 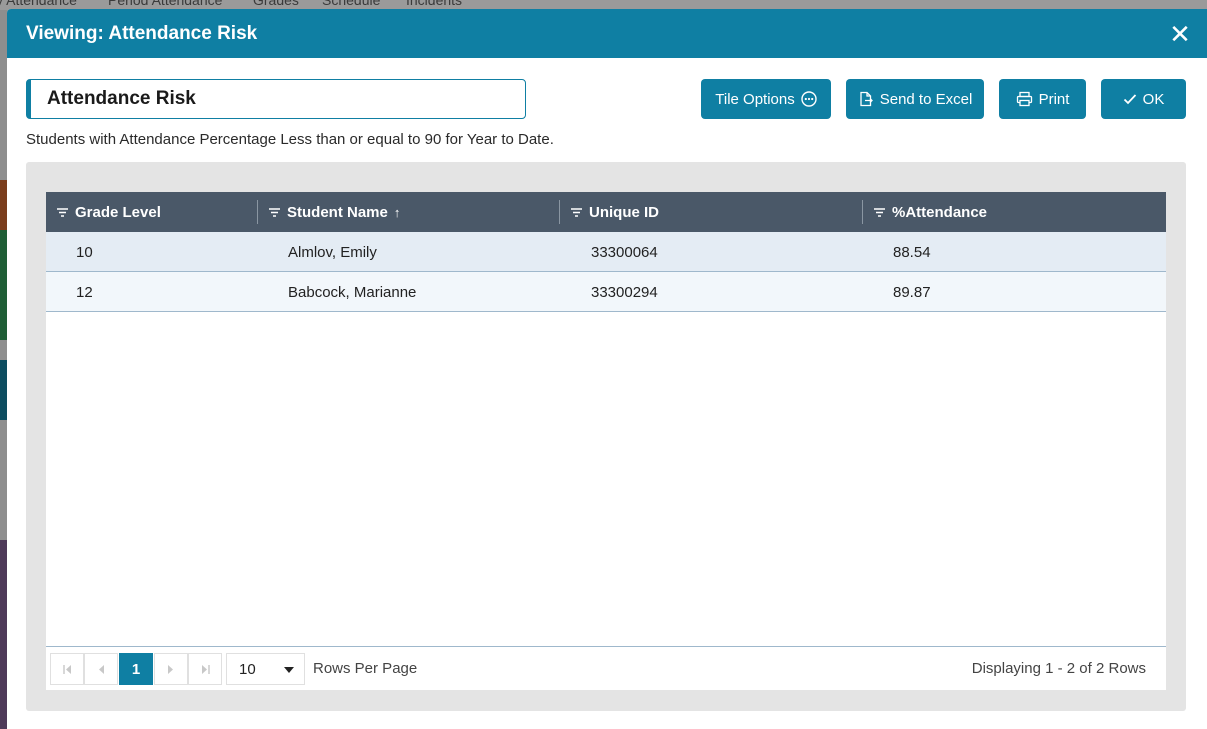 I want to click on column-header-unique-id: Unique ID, so click(x=614, y=212).